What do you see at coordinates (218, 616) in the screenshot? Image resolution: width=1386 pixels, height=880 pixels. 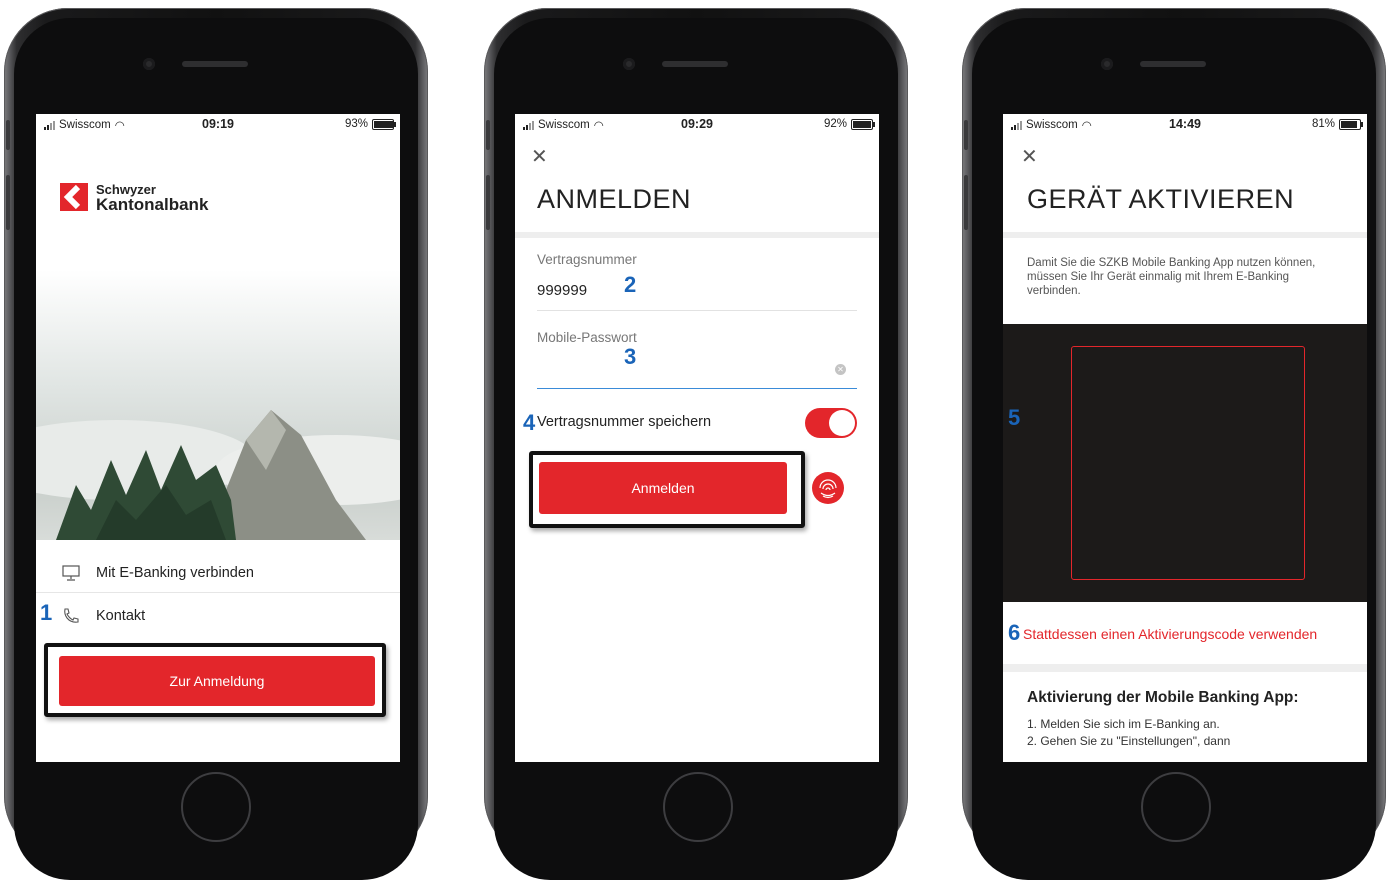 I see `menu-item-kontakt: Kontakt` at bounding box center [218, 616].